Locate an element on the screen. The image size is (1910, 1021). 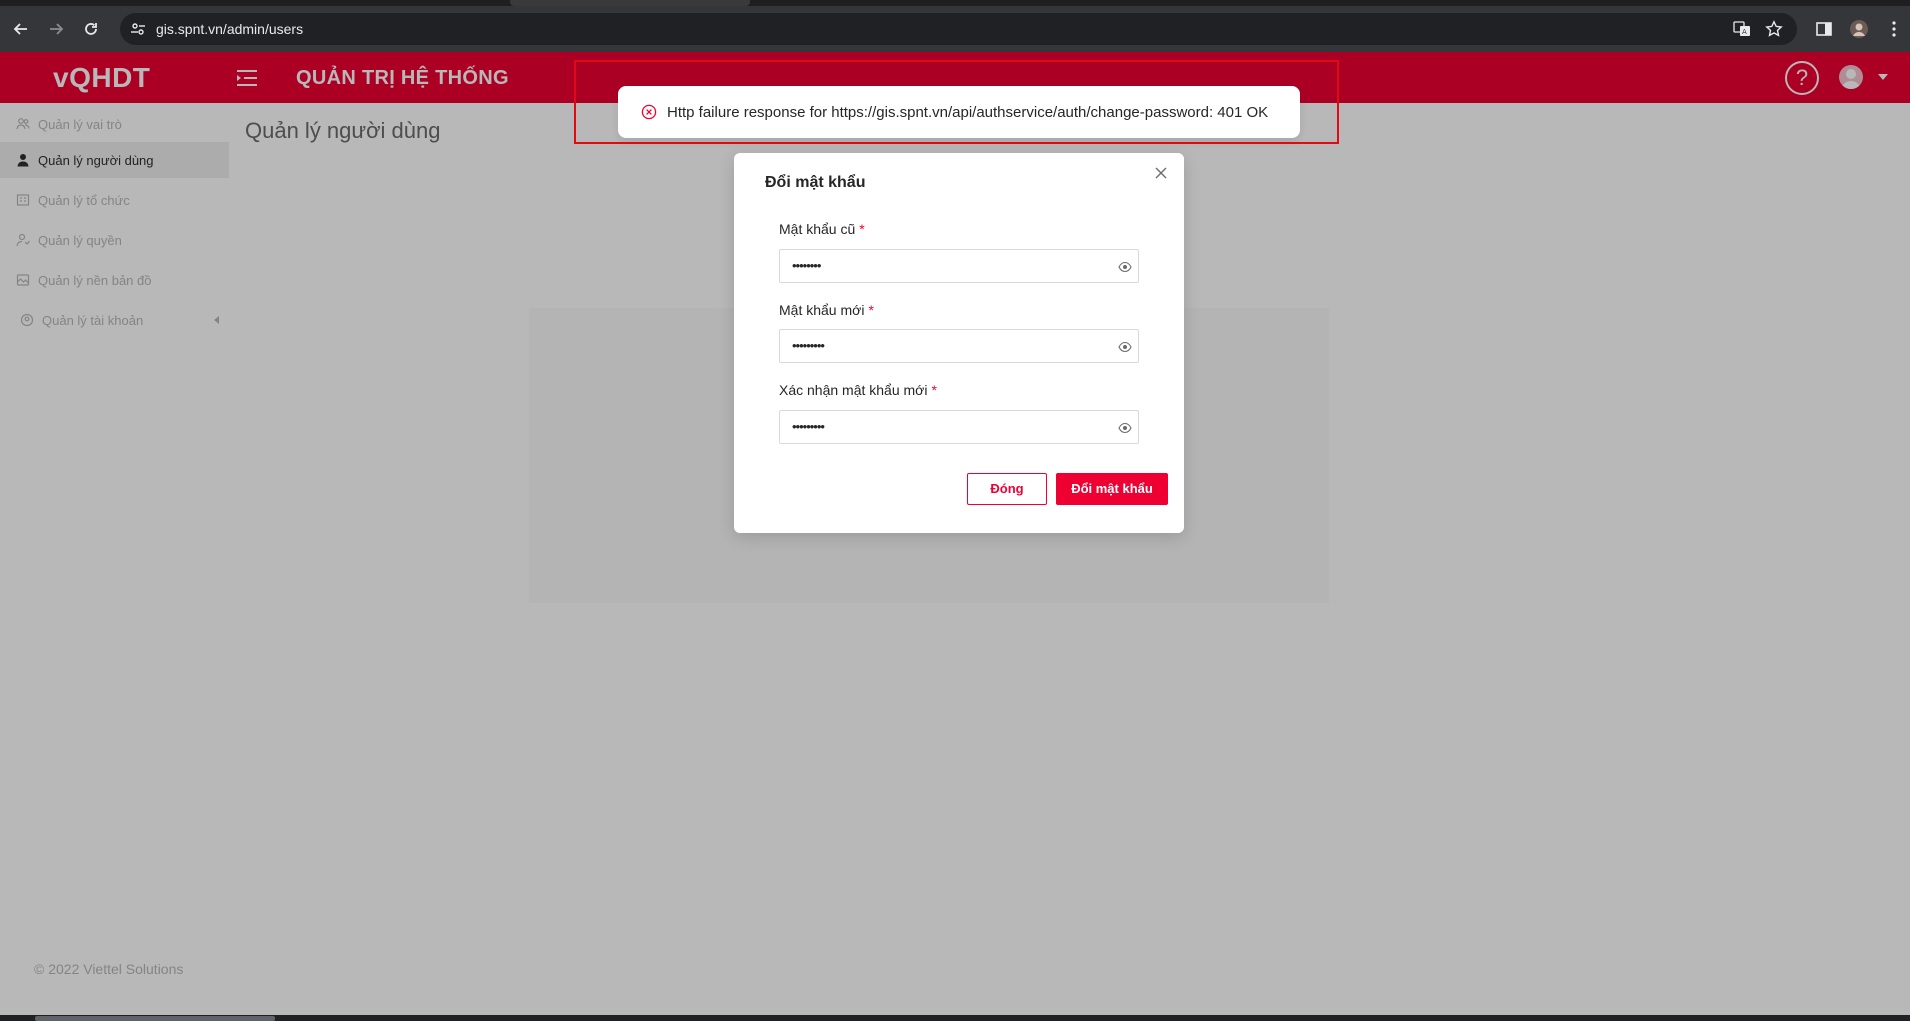
old-password-label: Mật khẩu cũ * is located at coordinates (822, 229).